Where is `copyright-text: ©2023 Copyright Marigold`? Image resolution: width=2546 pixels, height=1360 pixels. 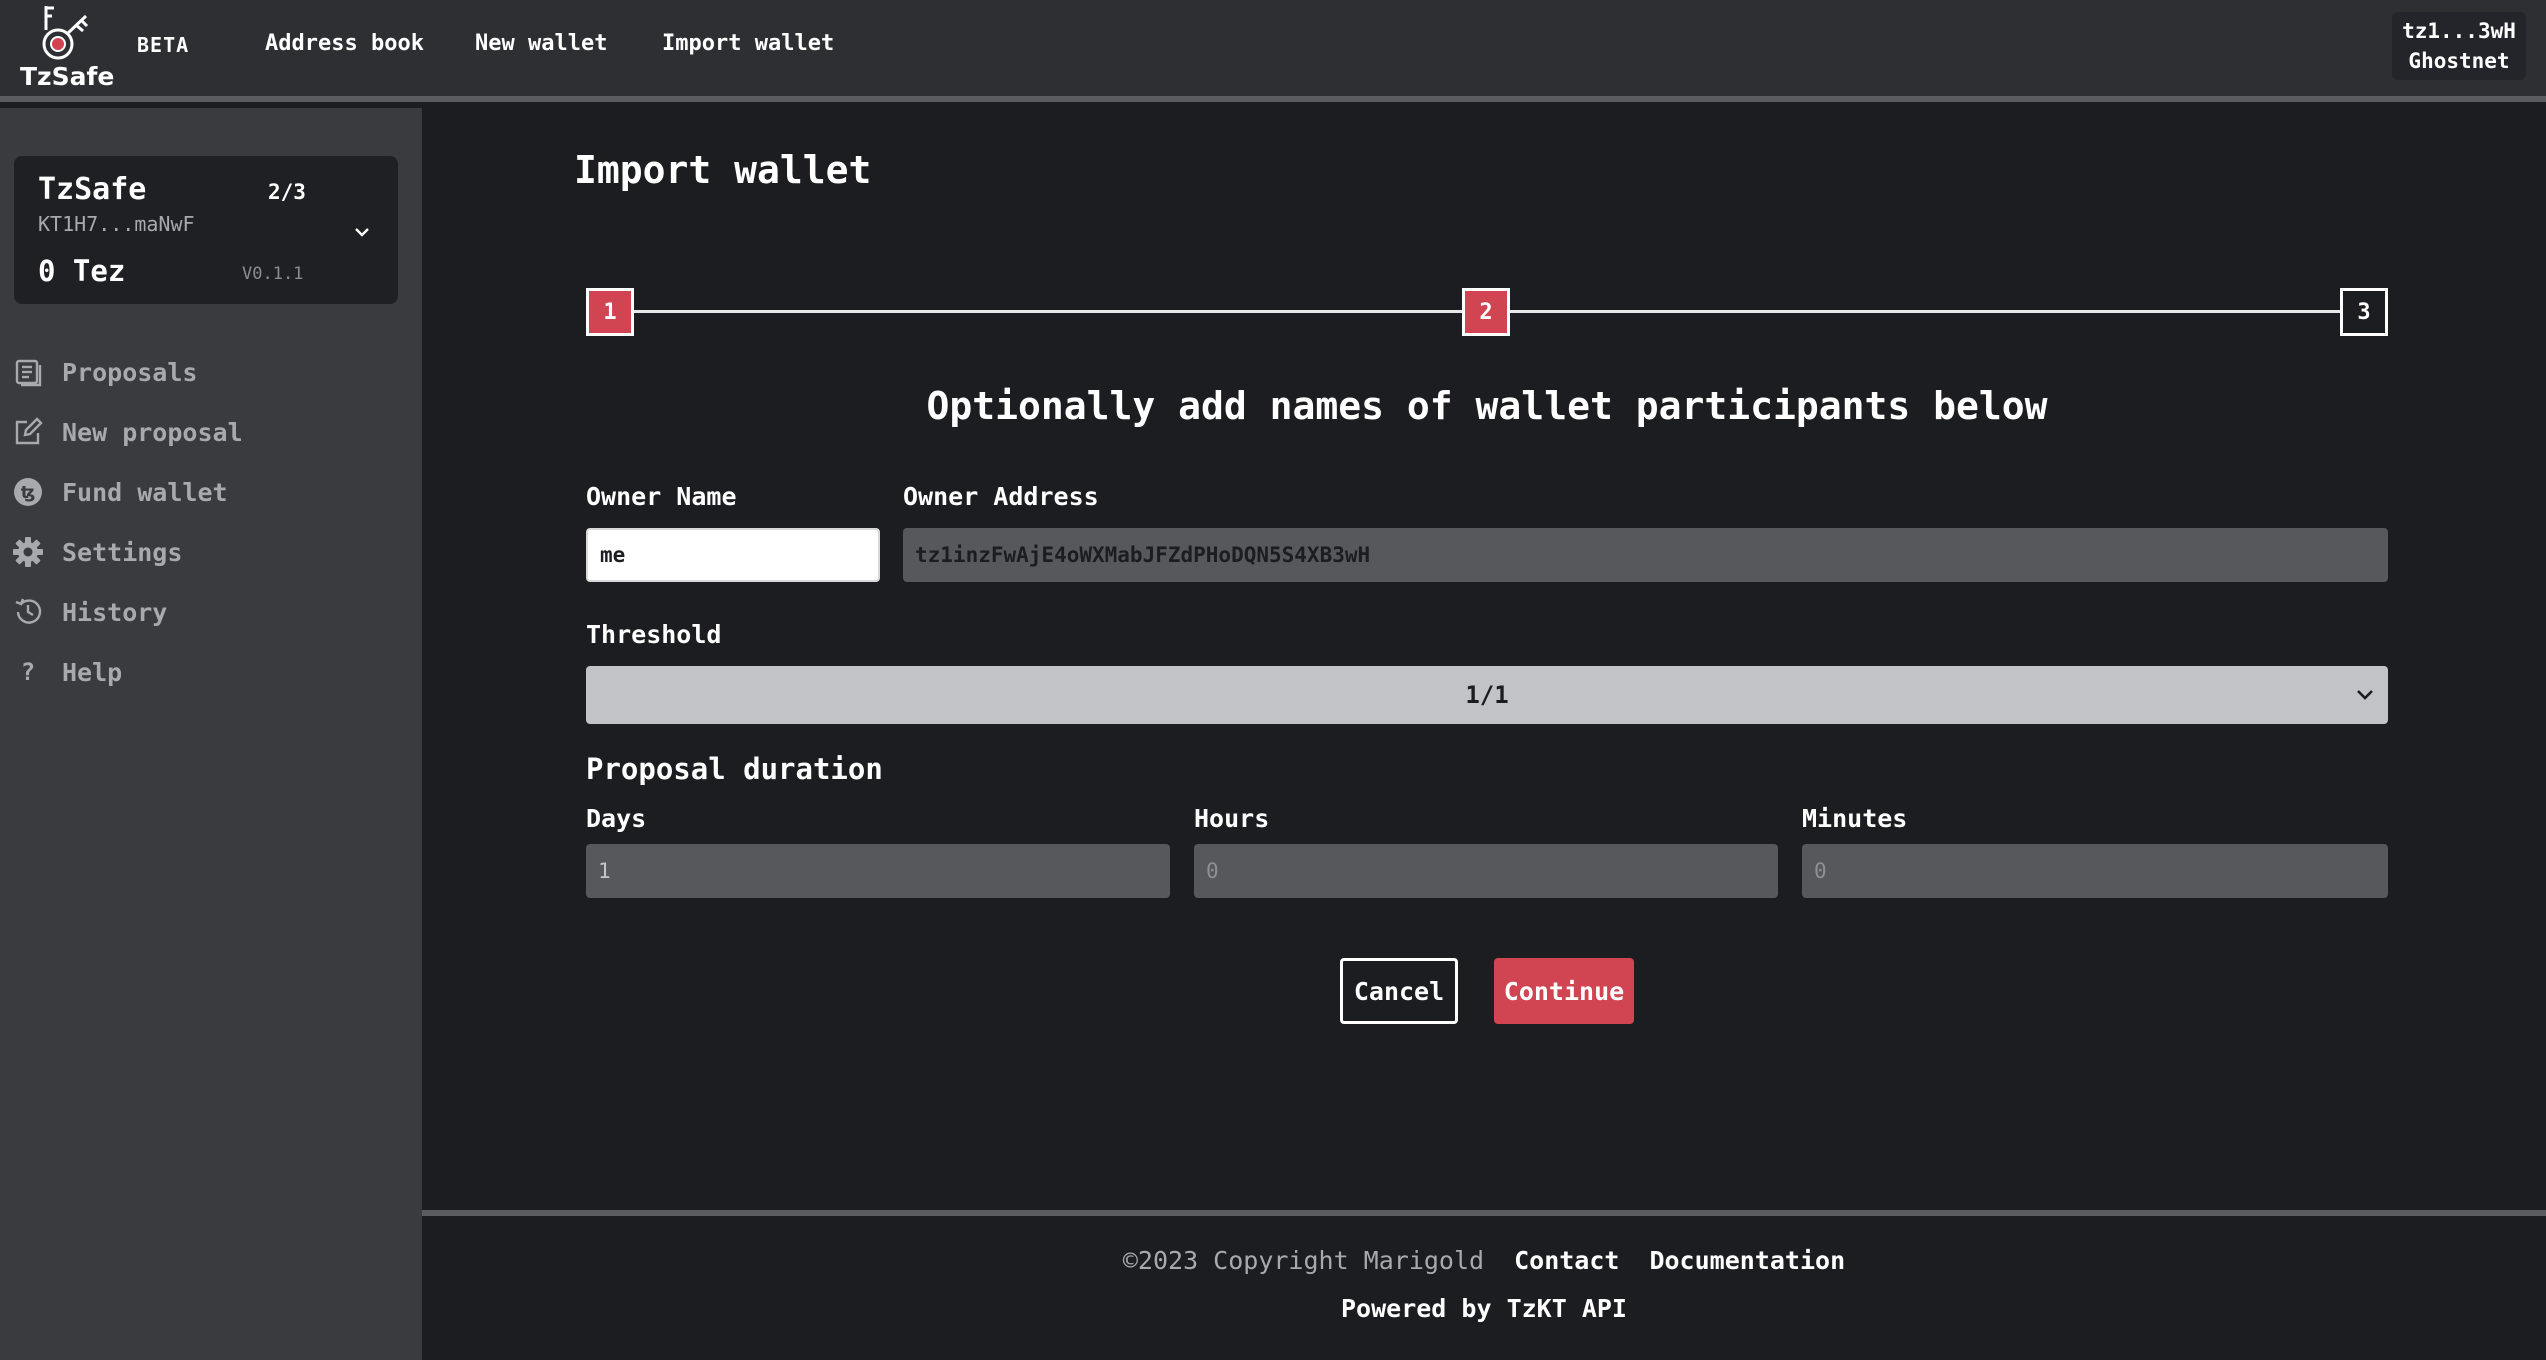 copyright-text: ©2023 Copyright Marigold is located at coordinates (1303, 1260).